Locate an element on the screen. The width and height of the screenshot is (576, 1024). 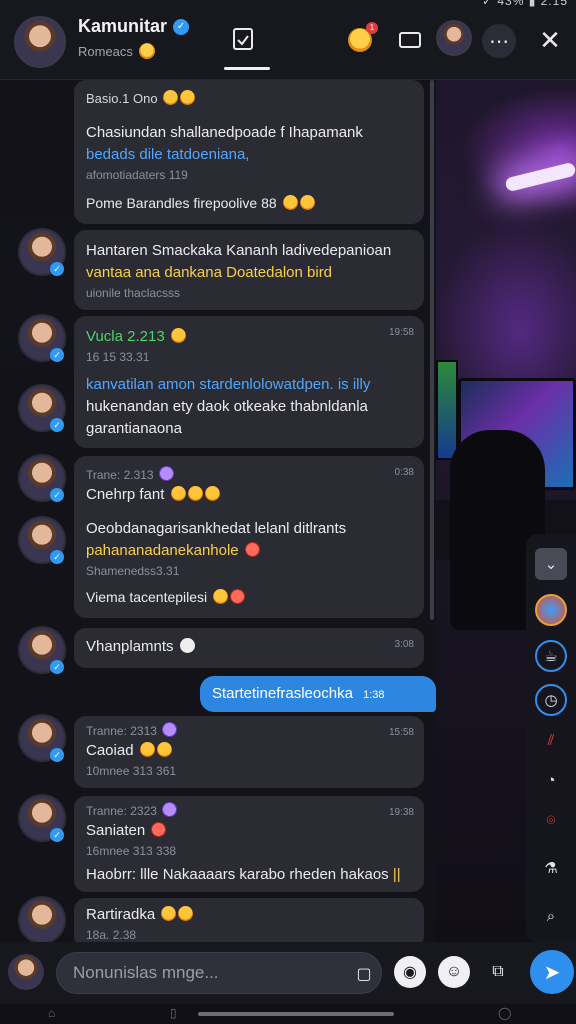
message-line: pahananadanekanhole is located at coordinates (162, 550).